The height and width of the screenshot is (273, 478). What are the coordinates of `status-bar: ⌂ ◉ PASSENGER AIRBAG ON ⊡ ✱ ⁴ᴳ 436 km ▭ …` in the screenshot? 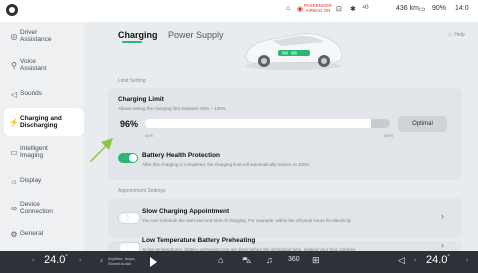 It's located at (239, 11).